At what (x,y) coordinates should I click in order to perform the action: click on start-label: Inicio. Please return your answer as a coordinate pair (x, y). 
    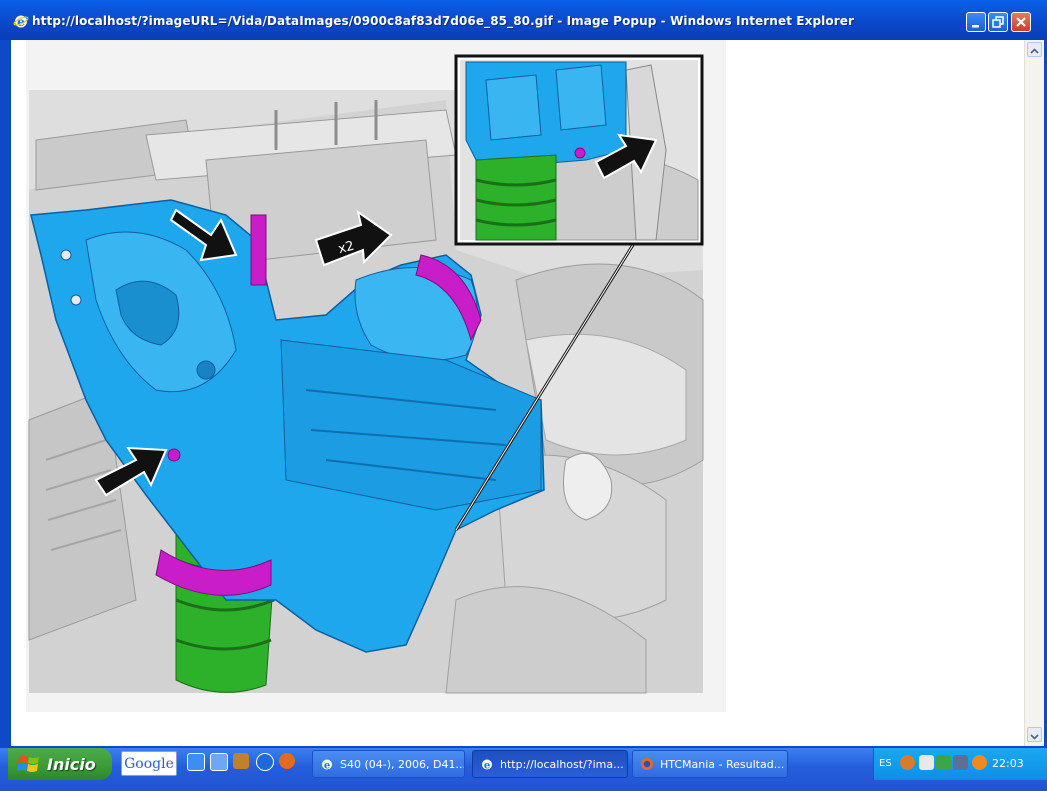
    Looking at the image, I should click on (71, 764).